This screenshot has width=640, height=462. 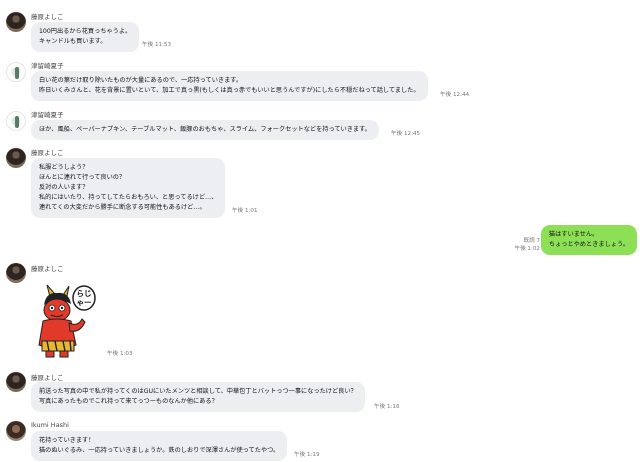 What do you see at coordinates (64, 167) in the screenshot?
I see `message-line: 私服どうしよう？` at bounding box center [64, 167].